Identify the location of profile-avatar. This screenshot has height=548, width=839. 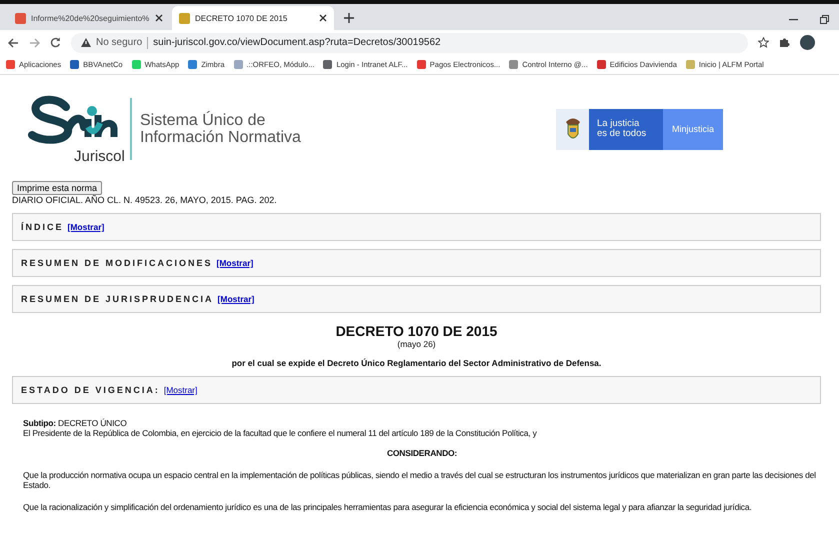
(807, 42).